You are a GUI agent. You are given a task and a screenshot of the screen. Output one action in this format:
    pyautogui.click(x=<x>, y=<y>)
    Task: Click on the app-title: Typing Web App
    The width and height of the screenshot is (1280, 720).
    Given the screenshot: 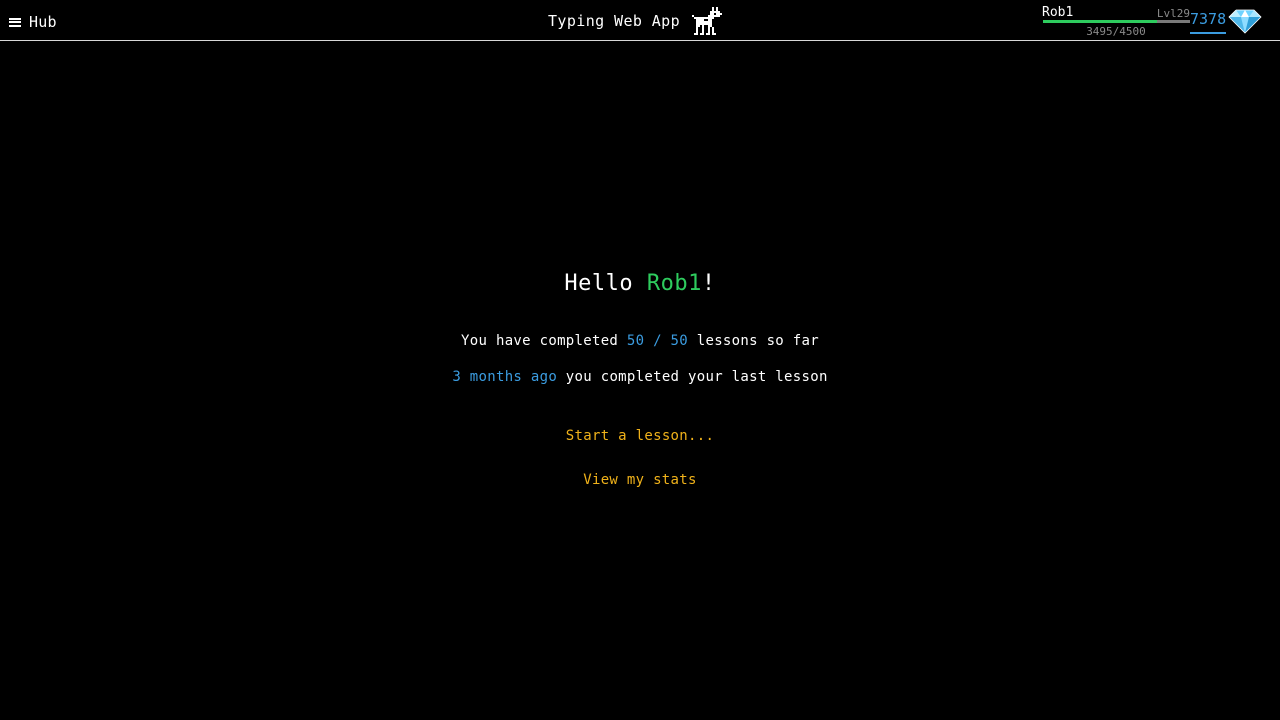 What is the action you would take?
    pyautogui.click(x=635, y=21)
    